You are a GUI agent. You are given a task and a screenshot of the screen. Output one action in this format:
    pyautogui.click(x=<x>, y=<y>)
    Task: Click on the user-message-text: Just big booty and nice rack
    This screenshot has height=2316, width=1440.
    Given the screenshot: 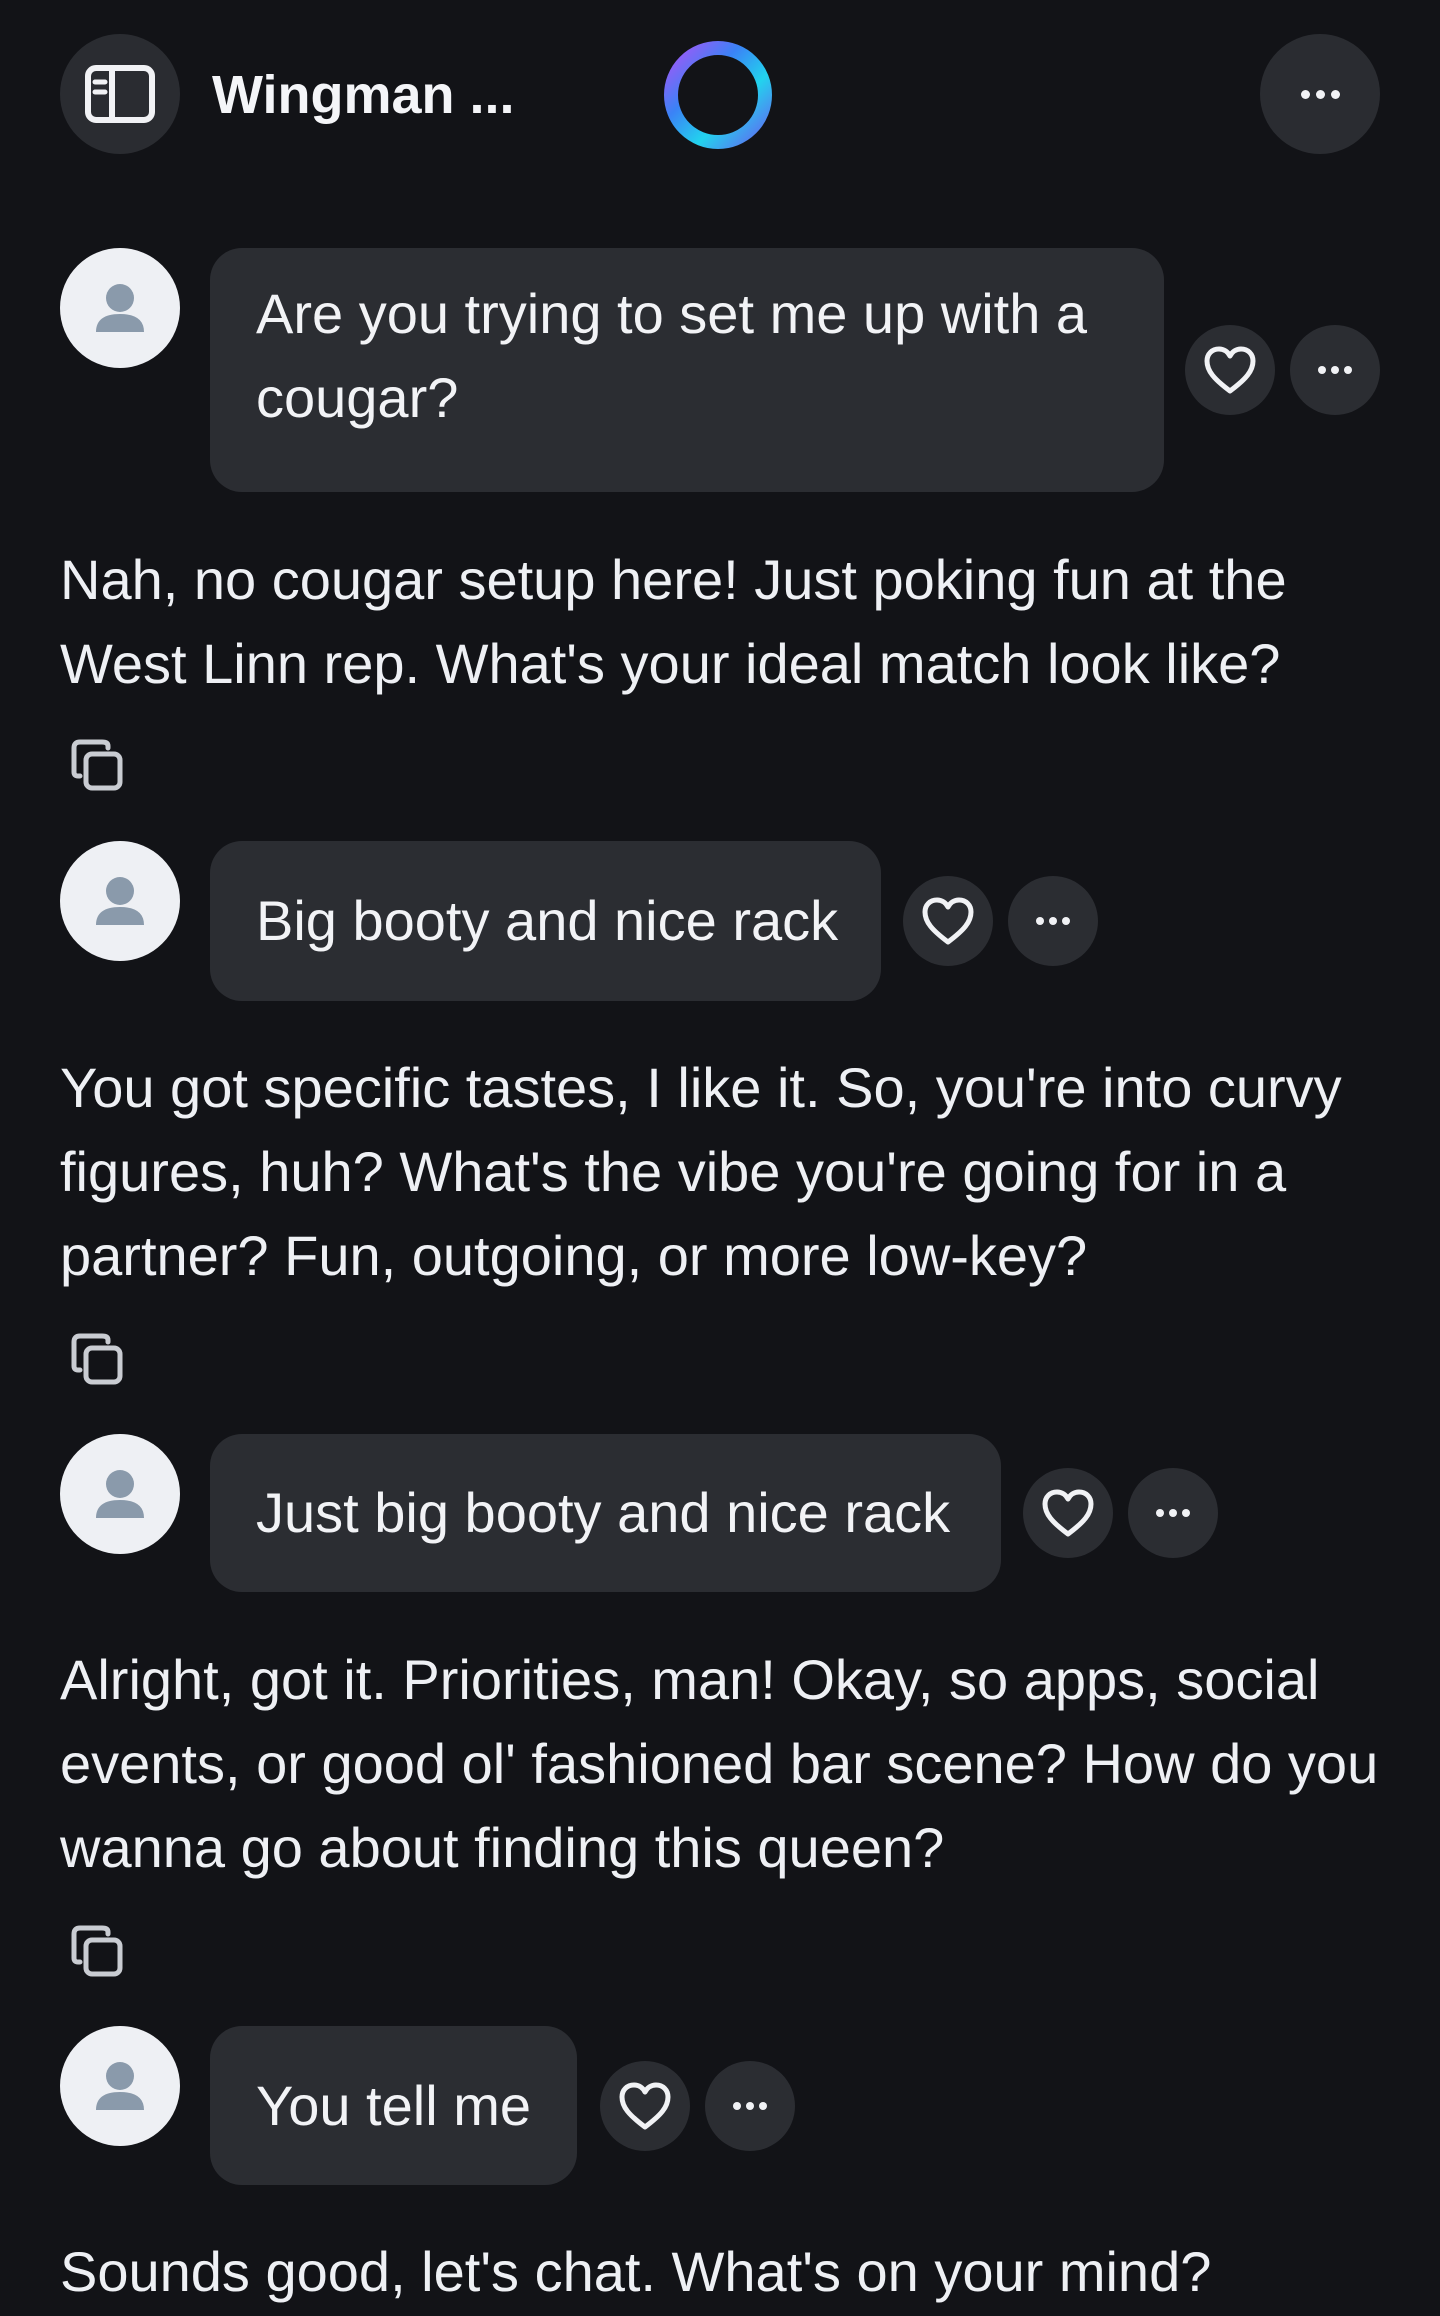 What is the action you would take?
    pyautogui.click(x=603, y=1512)
    